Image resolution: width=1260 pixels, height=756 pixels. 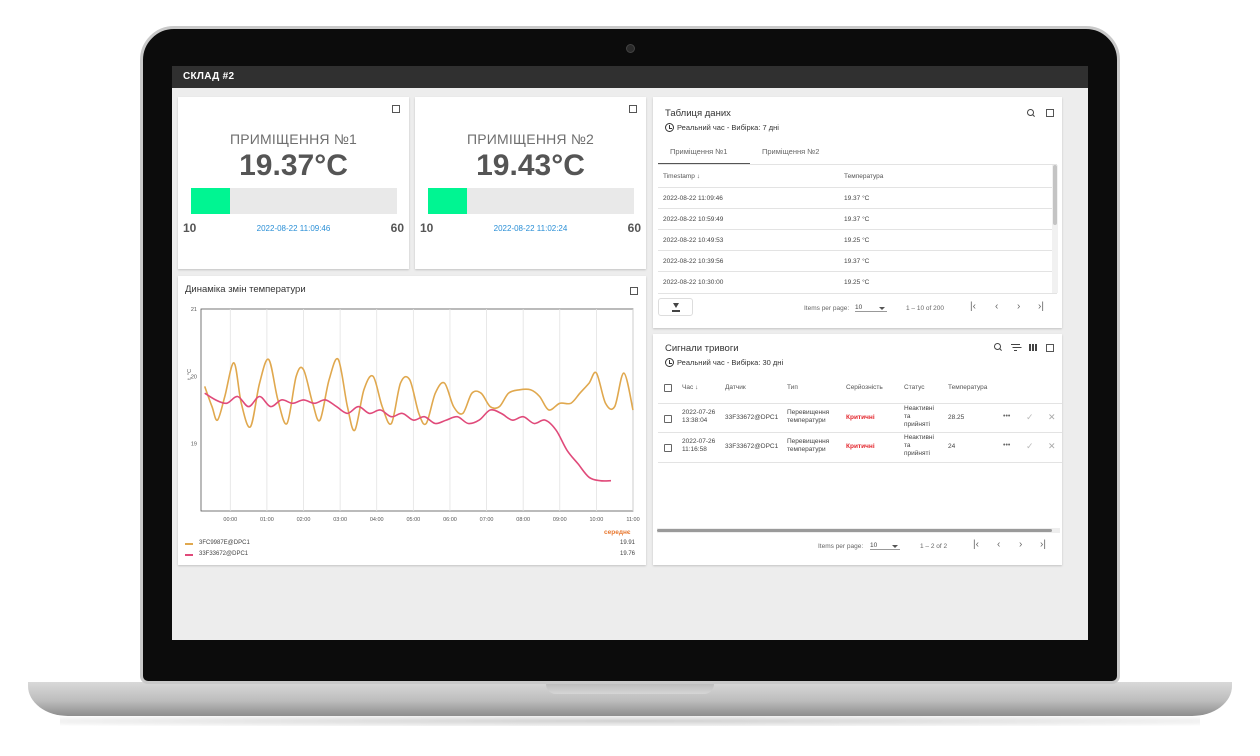 I want to click on x-tick-label: 03:00, so click(x=340, y=520).